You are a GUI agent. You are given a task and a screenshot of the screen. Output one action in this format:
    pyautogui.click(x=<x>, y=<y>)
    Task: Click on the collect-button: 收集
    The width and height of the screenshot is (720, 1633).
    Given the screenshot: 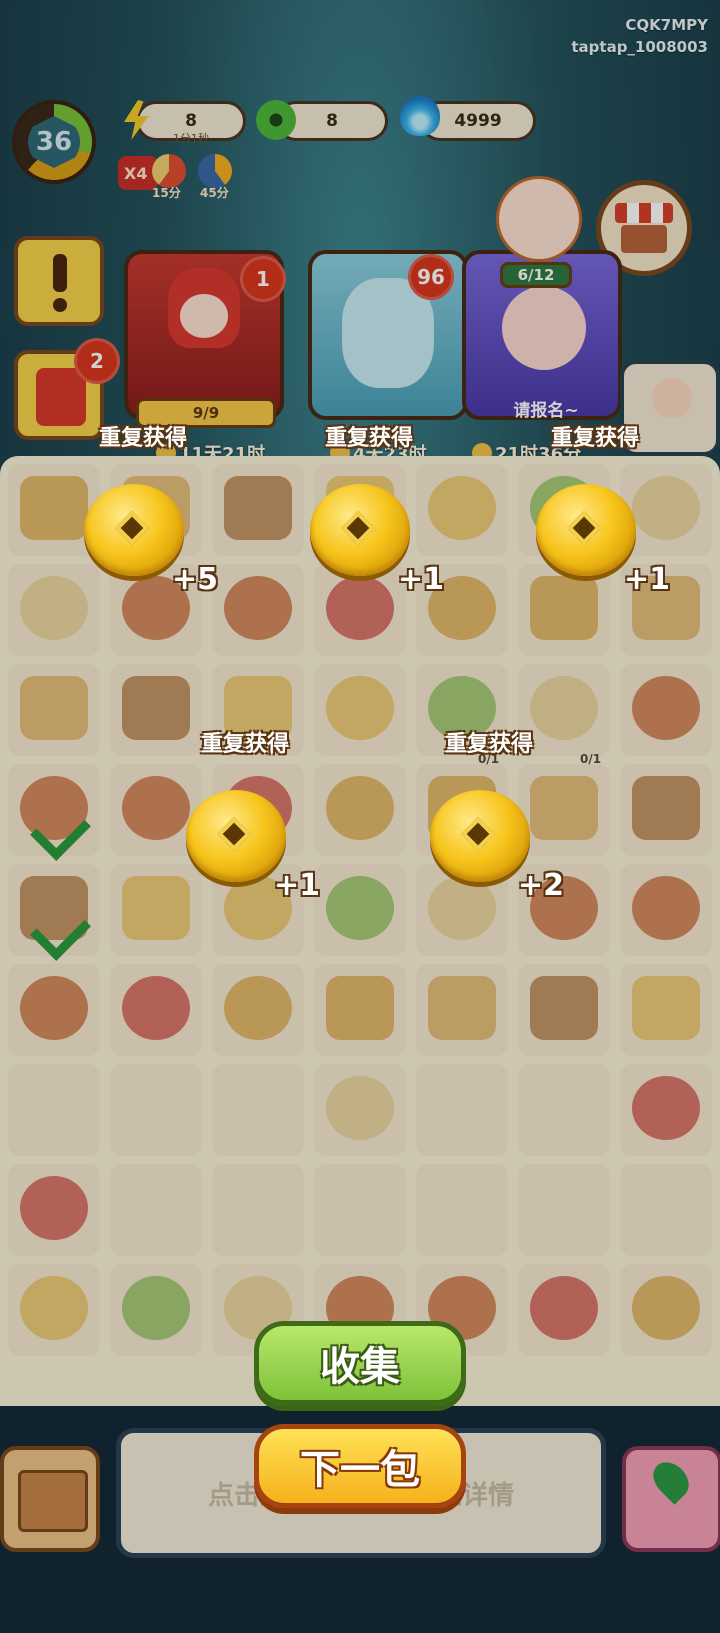 What is the action you would take?
    pyautogui.click(x=360, y=1363)
    